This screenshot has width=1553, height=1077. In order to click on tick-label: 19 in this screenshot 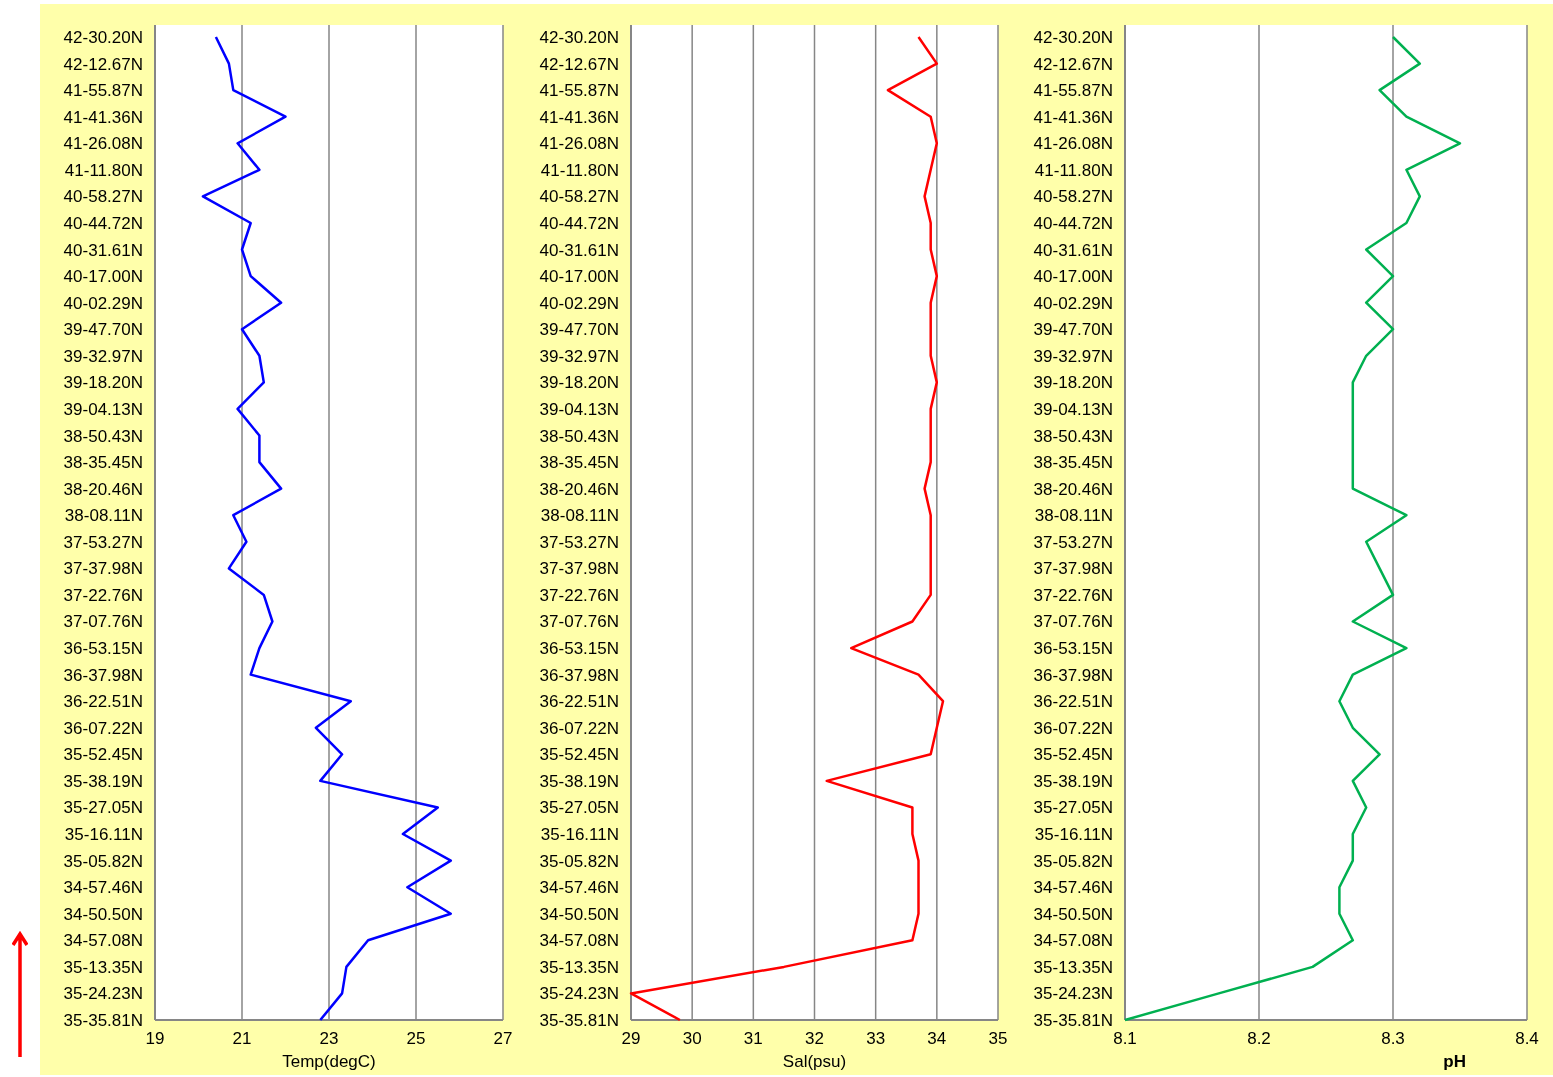, I will do `click(155, 1038)`.